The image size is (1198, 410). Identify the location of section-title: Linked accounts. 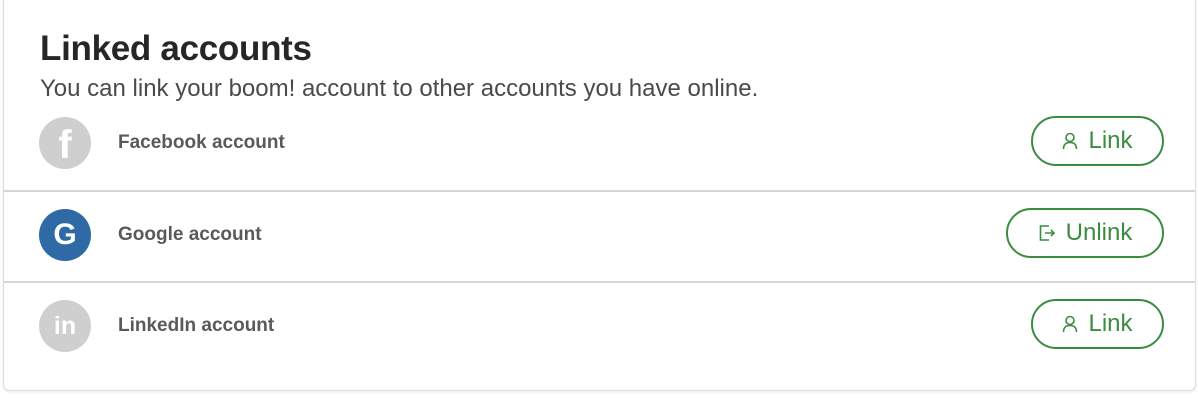
(176, 48).